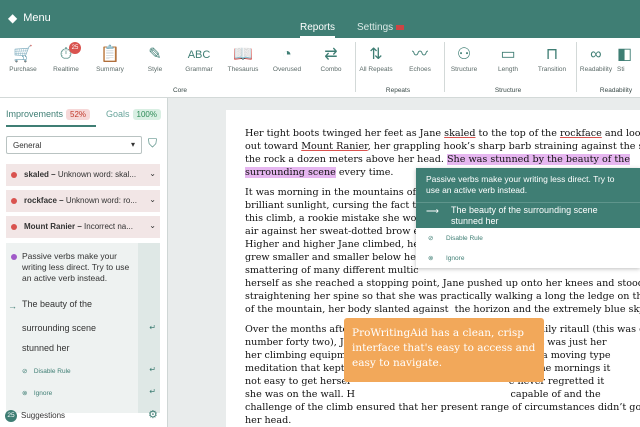 The height and width of the screenshot is (427, 640). What do you see at coordinates (538, 159) in the screenshot?
I see `highlighted-passive: She was stunned by the beauty of the` at bounding box center [538, 159].